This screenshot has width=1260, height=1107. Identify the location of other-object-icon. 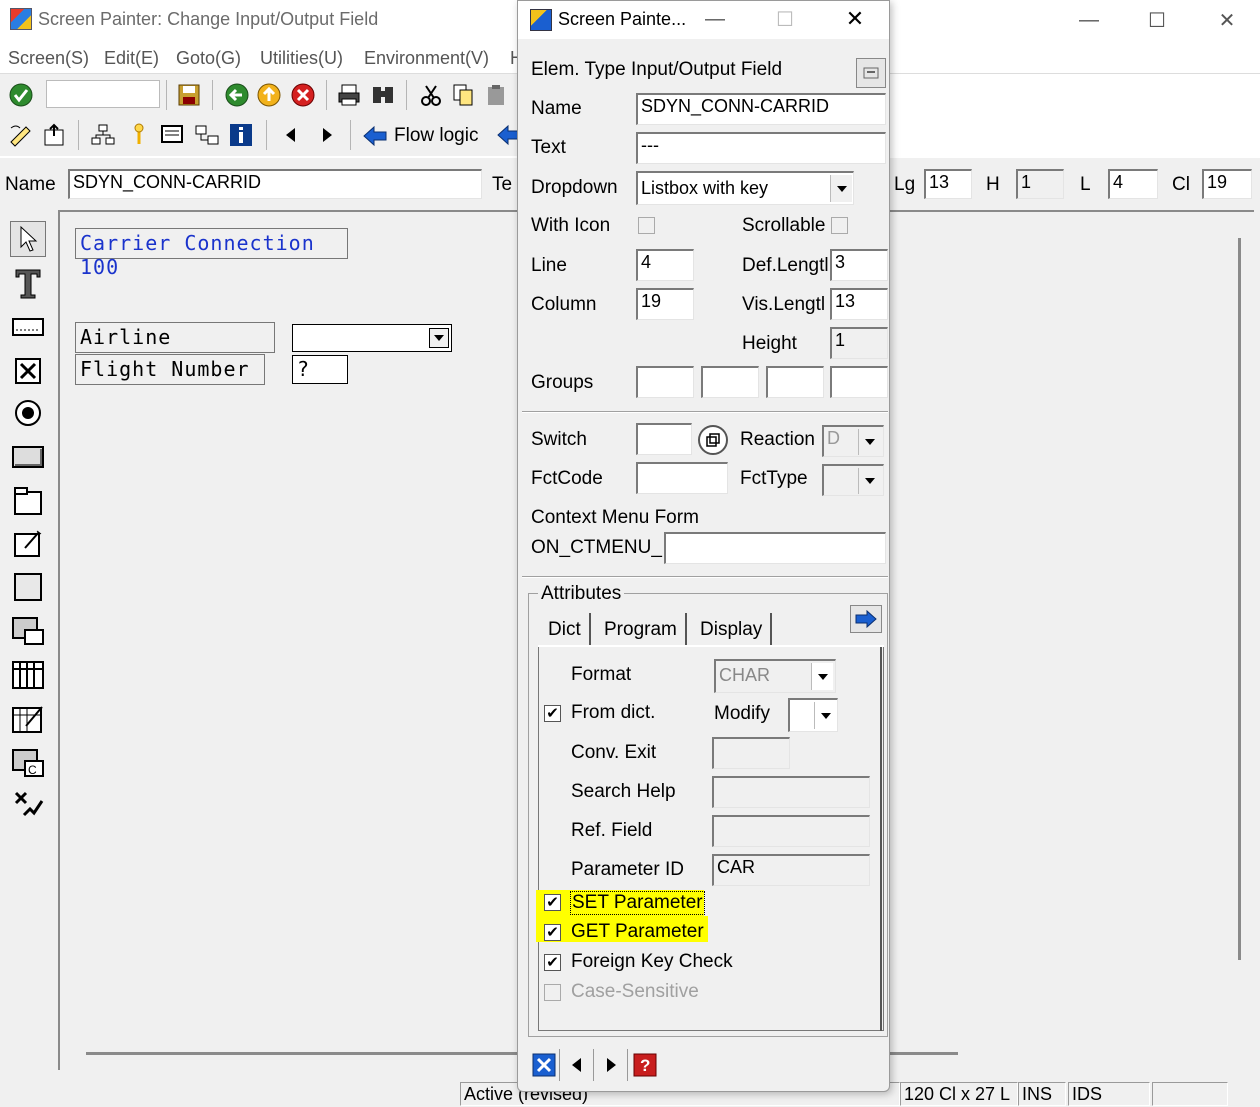
(207, 135).